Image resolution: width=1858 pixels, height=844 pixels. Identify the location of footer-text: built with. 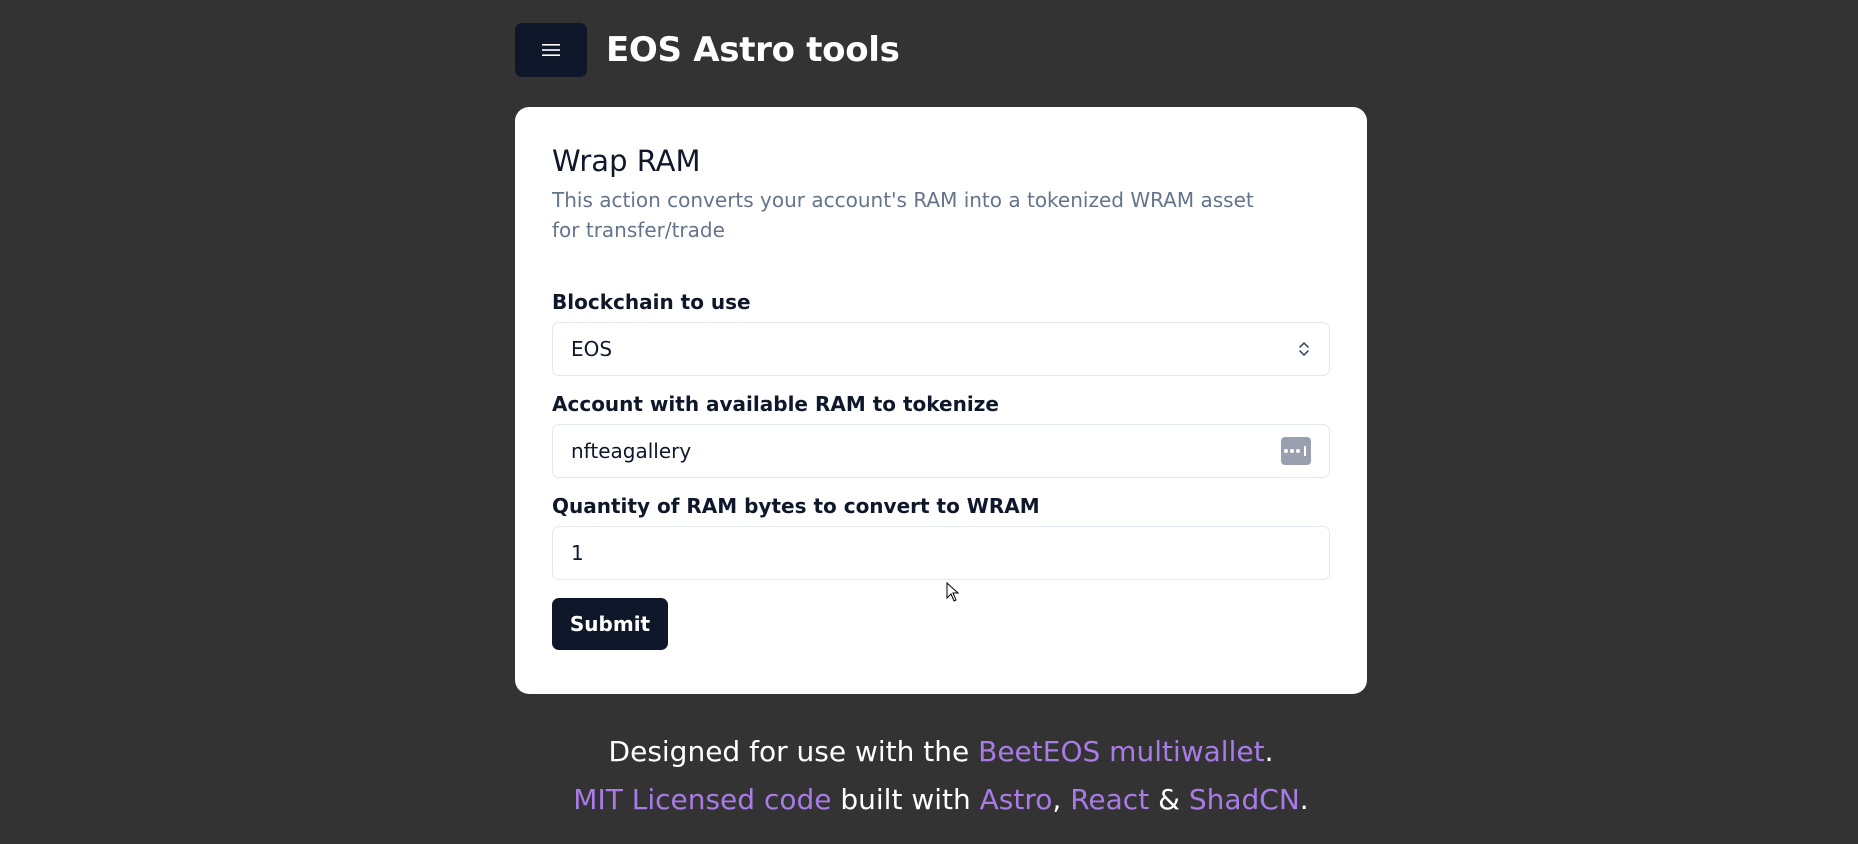
(905, 799).